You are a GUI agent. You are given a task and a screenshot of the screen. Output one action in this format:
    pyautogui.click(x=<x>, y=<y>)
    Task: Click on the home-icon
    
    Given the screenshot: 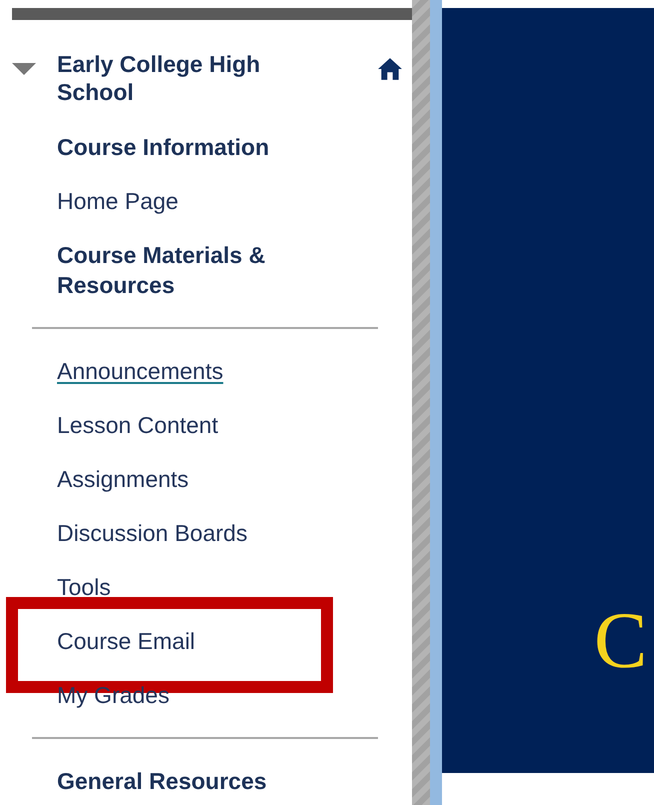 What is the action you would take?
    pyautogui.click(x=390, y=69)
    